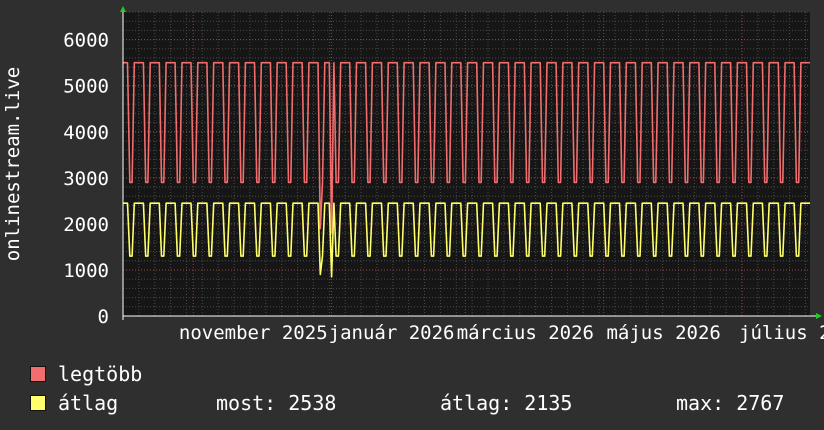 The width and height of the screenshot is (824, 430). I want to click on y-axis-arrow, so click(123, 9).